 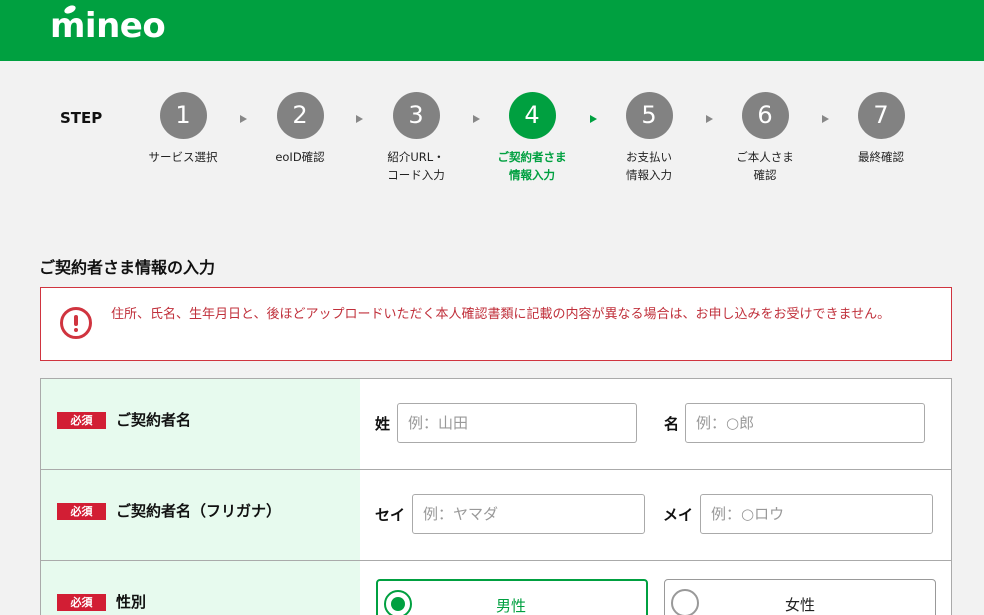 I want to click on first-name-kana-label: メイ, so click(x=678, y=515).